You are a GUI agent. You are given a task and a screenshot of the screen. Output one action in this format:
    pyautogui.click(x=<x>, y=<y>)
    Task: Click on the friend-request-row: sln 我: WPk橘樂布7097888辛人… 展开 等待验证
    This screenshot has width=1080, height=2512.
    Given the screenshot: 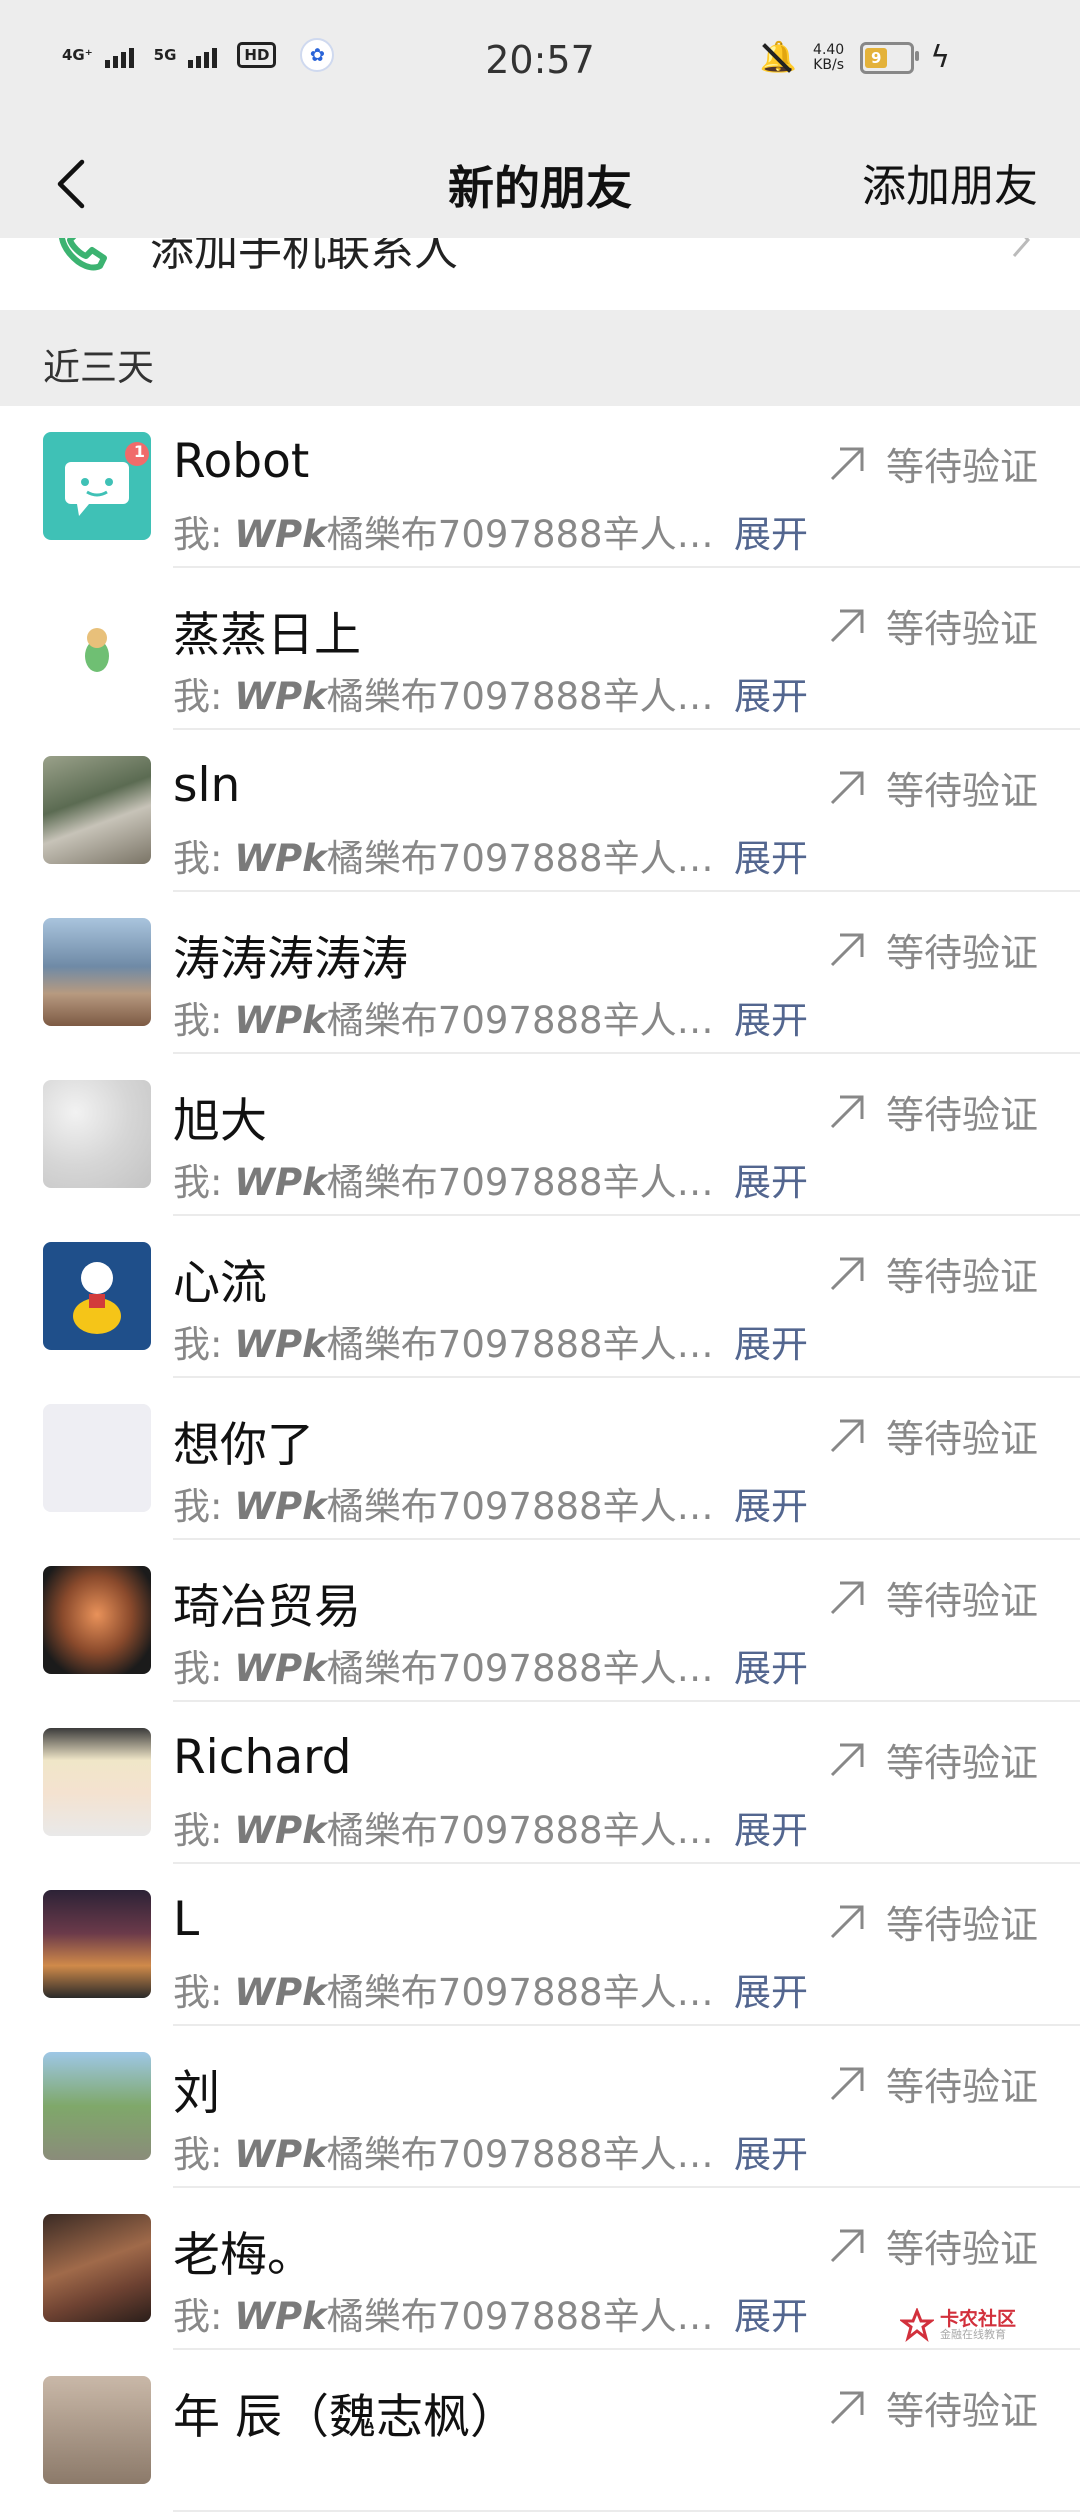 What is the action you would take?
    pyautogui.click(x=540, y=811)
    